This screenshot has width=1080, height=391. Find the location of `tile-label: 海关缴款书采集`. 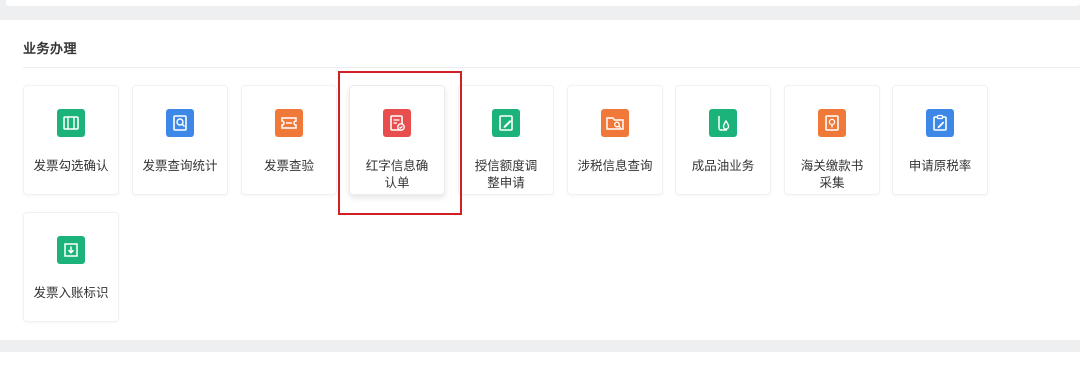

tile-label: 海关缴款书采集 is located at coordinates (832, 174).